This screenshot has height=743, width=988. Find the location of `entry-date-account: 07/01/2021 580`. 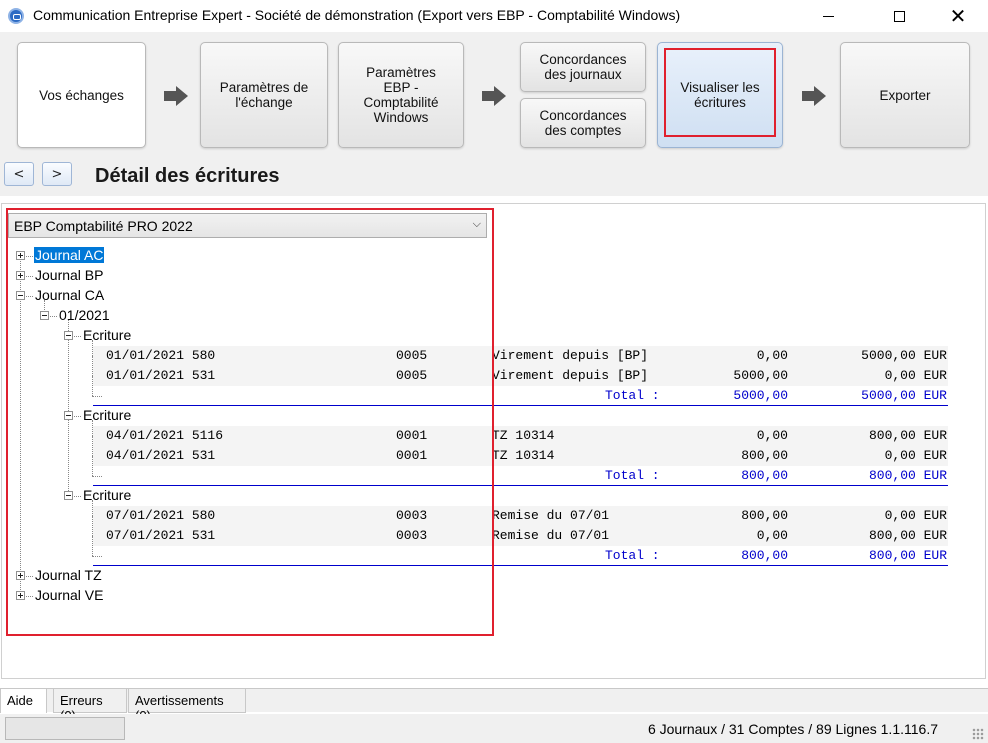

entry-date-account: 07/01/2021 580 is located at coordinates (161, 515).